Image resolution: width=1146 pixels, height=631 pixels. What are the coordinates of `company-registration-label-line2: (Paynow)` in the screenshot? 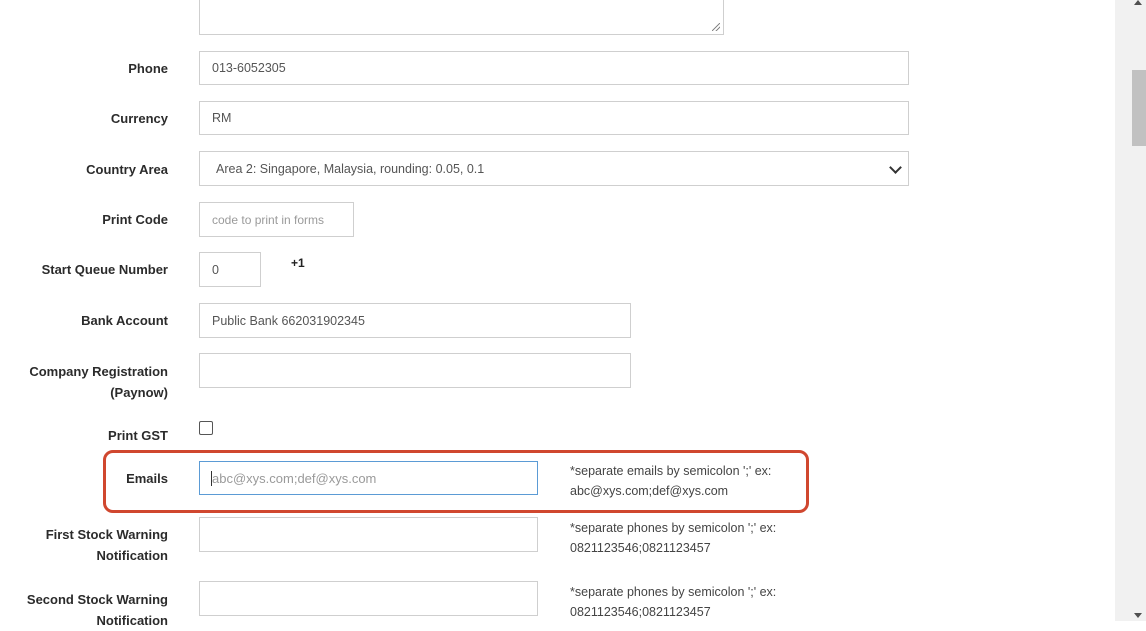 It's located at (139, 392).